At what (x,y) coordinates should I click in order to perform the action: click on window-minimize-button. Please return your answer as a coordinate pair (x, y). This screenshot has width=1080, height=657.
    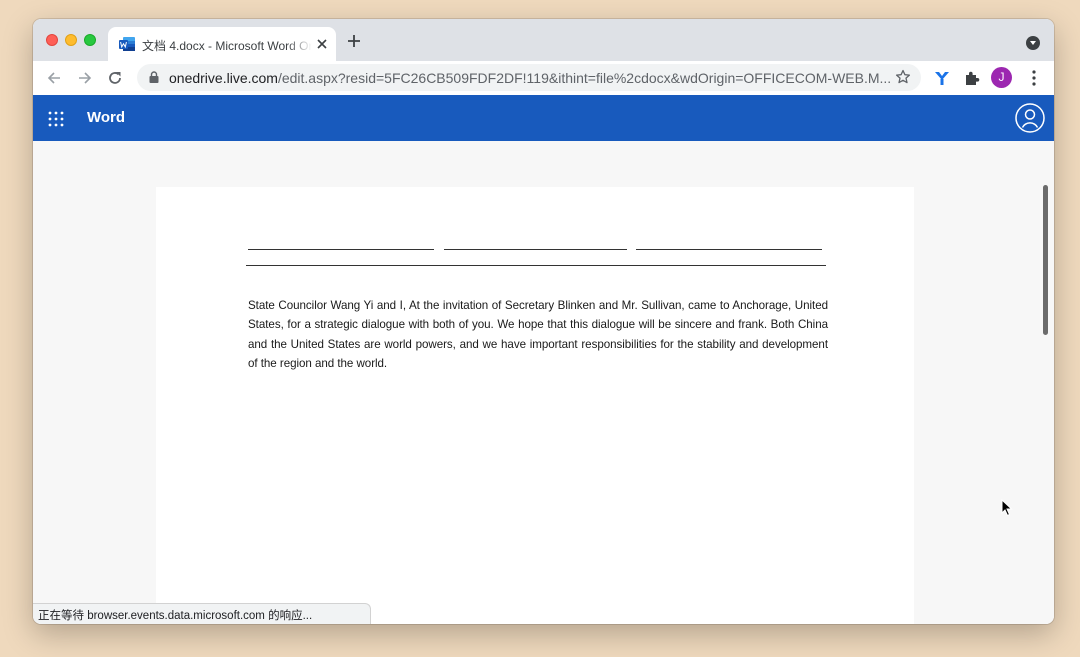
    Looking at the image, I should click on (71, 40).